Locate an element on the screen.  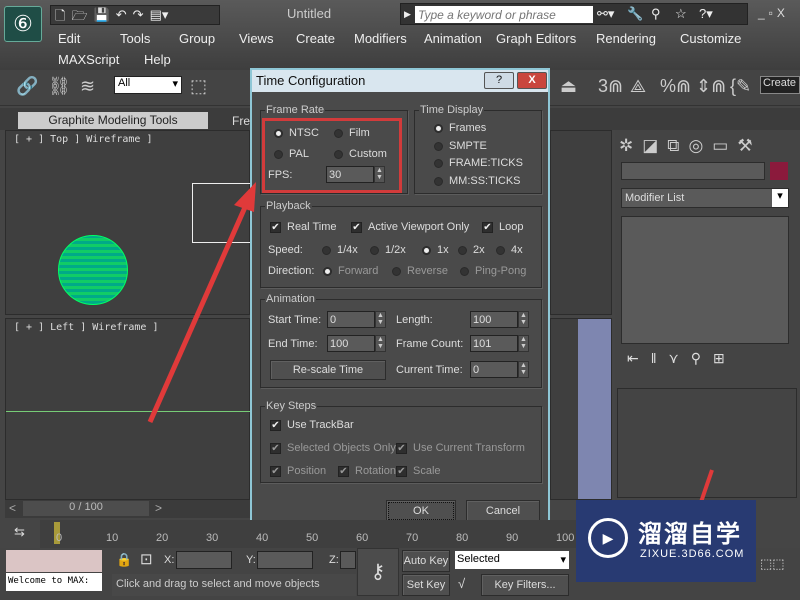
track-tick-label: 60 is located at coordinates (362, 538).